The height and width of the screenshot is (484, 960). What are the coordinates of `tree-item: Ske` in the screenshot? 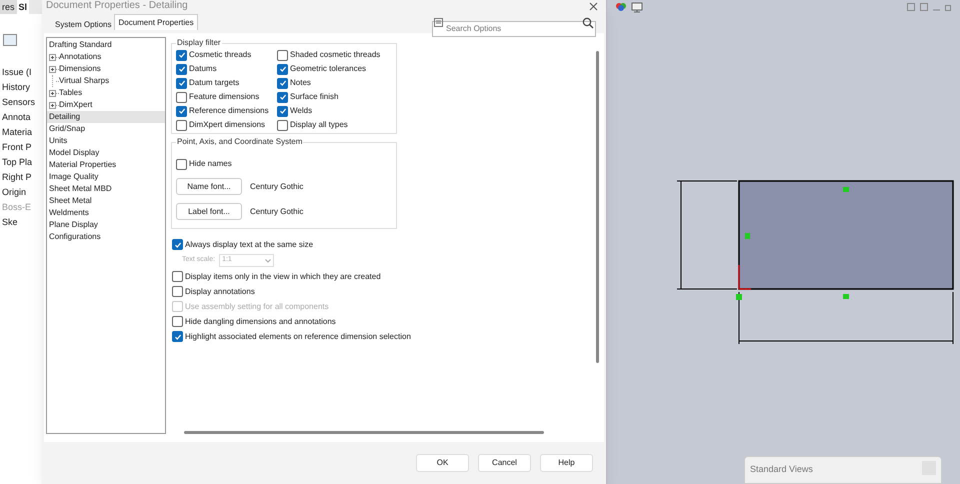 It's located at (22, 222).